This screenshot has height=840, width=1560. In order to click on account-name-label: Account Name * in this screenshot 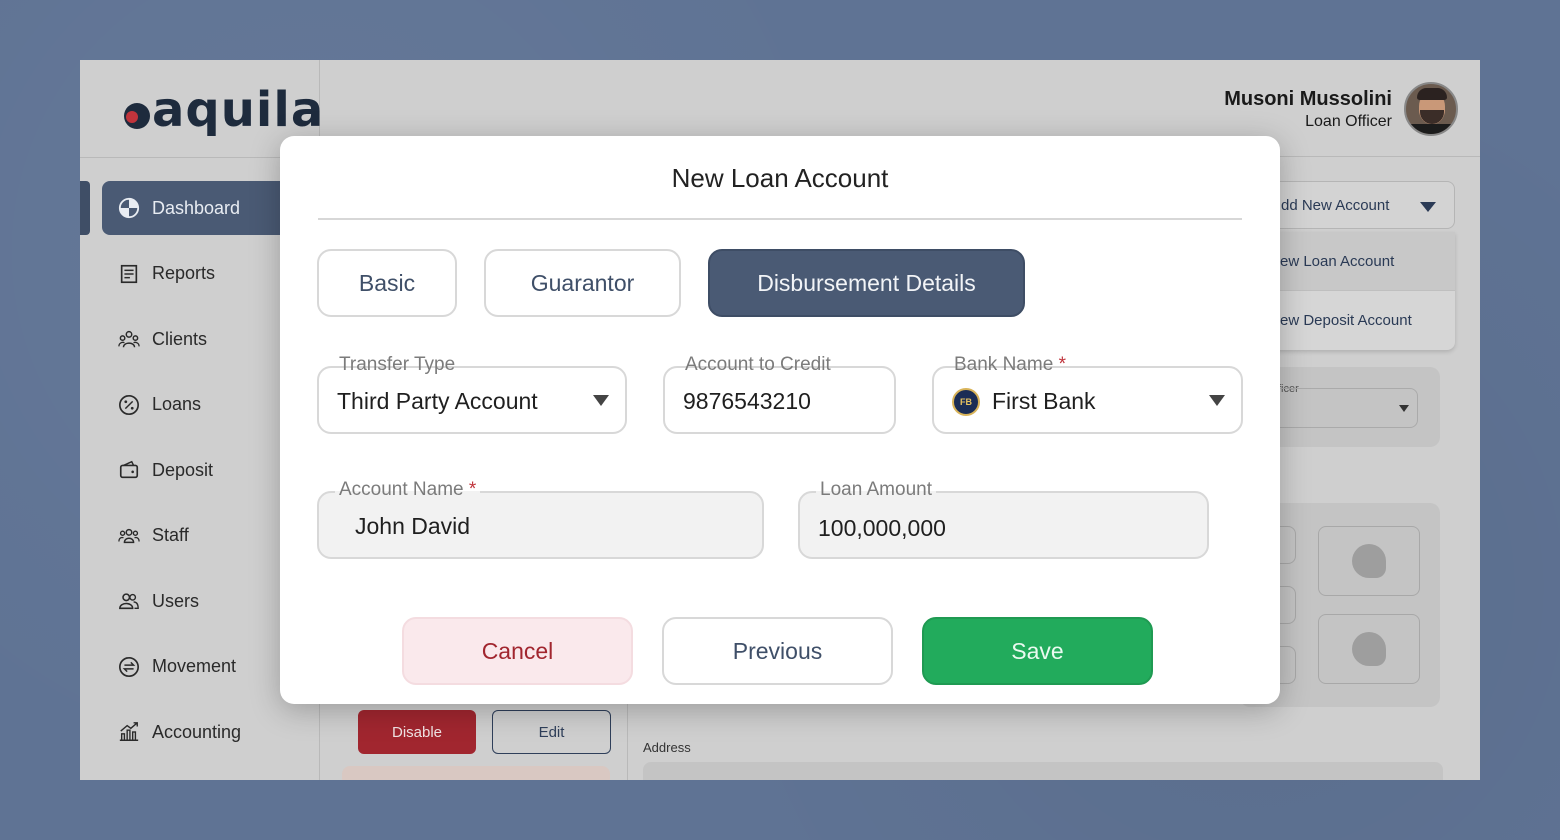, I will do `click(408, 490)`.